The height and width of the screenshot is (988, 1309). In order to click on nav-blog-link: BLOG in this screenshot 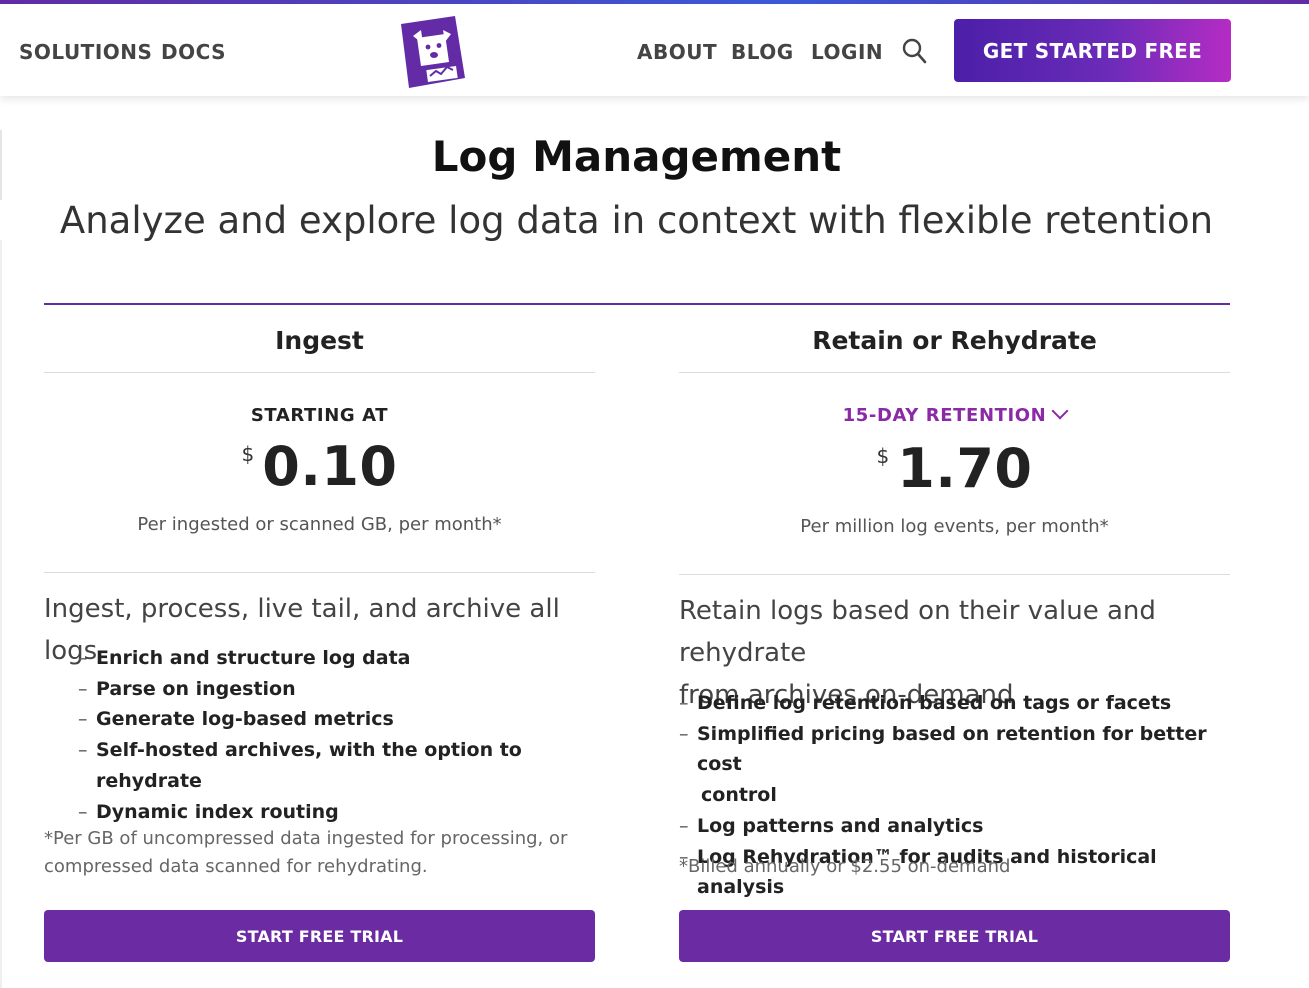, I will do `click(762, 52)`.